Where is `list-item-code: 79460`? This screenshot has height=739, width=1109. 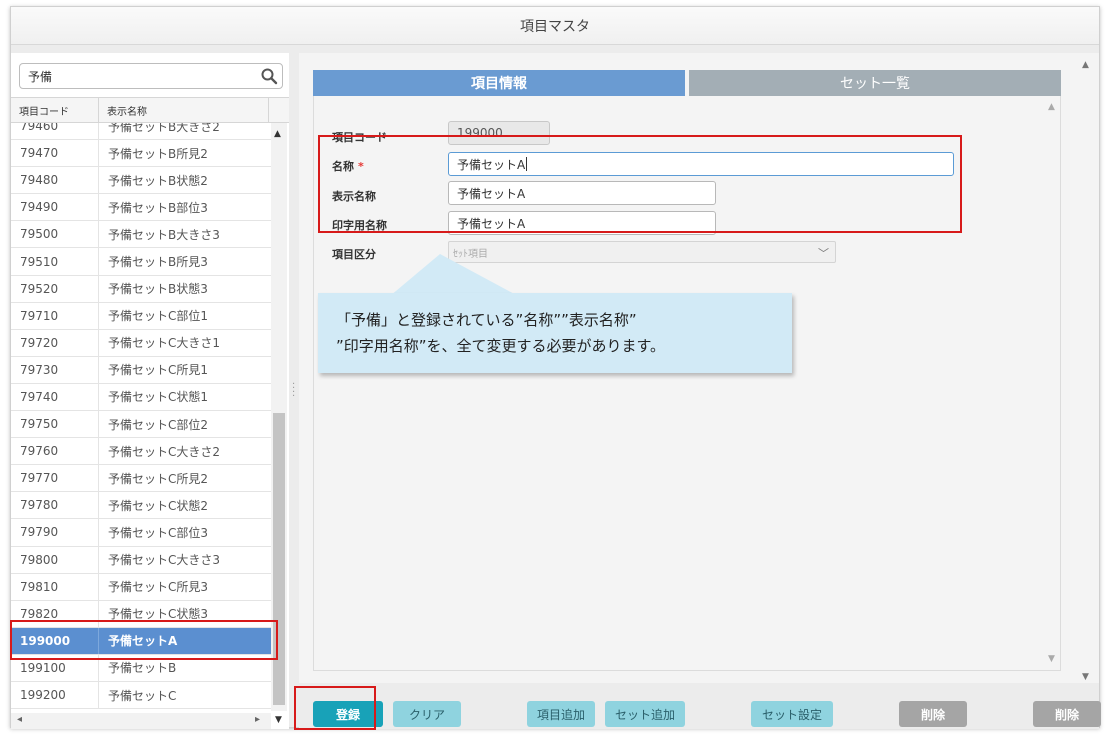 list-item-code: 79460 is located at coordinates (55, 131).